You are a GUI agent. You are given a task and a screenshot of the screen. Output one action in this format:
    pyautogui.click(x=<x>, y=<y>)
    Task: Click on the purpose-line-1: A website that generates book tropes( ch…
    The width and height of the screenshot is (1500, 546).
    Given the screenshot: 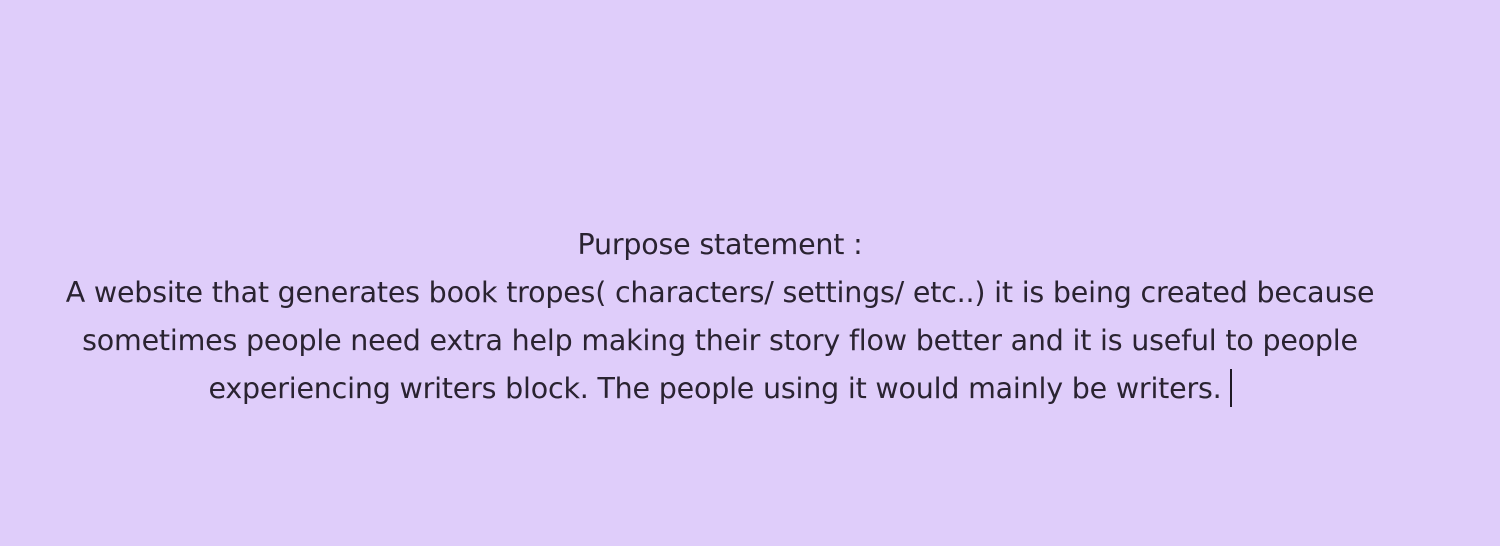 What is the action you would take?
    pyautogui.click(x=720, y=292)
    